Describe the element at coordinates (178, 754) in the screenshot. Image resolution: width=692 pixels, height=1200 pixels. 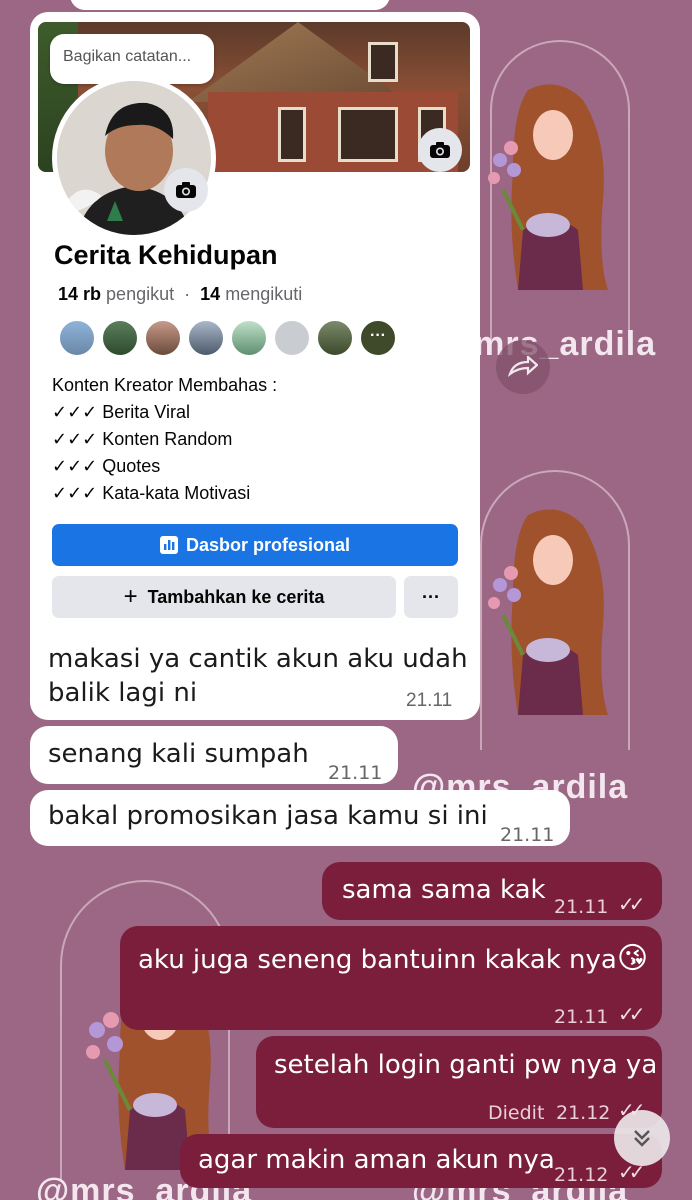
I see `message-text: senang kali sumpah` at that location.